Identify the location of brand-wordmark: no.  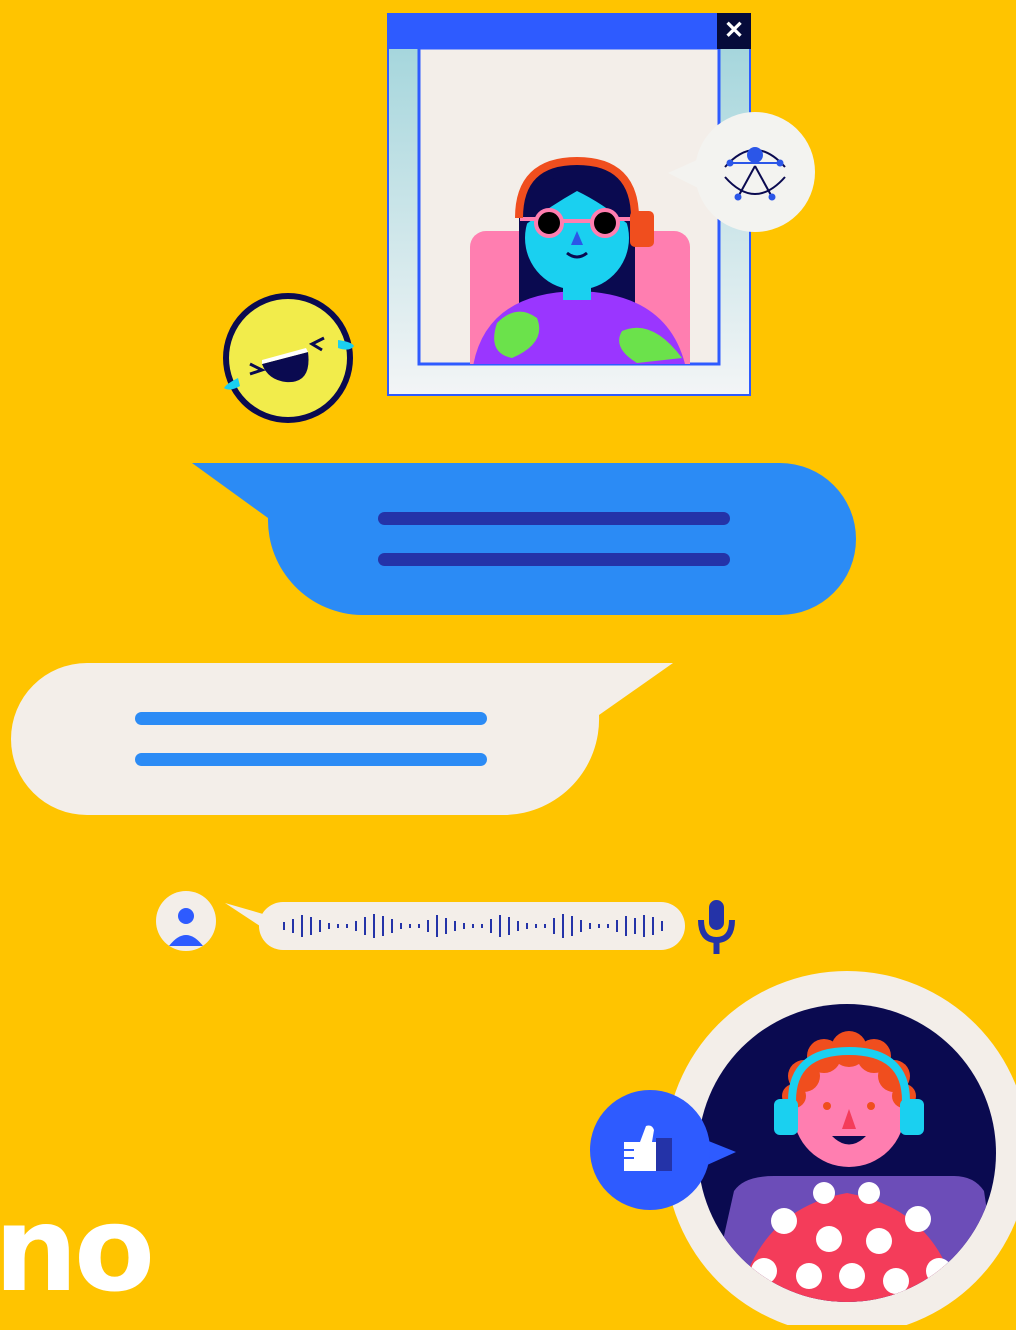
(77, 1249).